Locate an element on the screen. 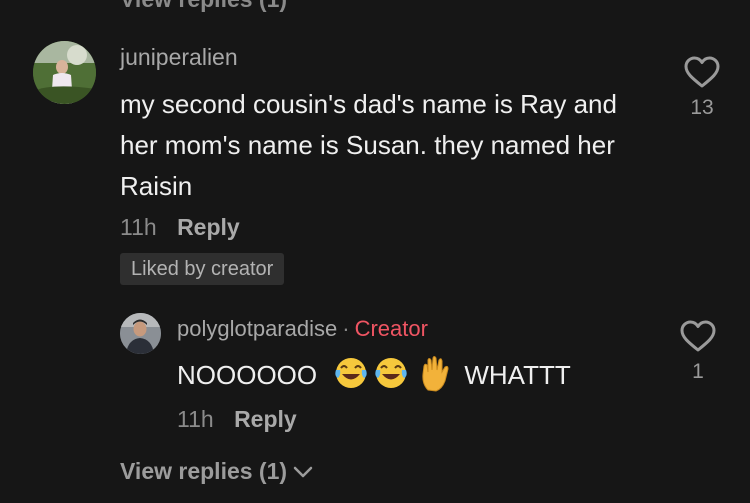 Image resolution: width=750 pixels, height=503 pixels. comment-time: 11h is located at coordinates (138, 227).